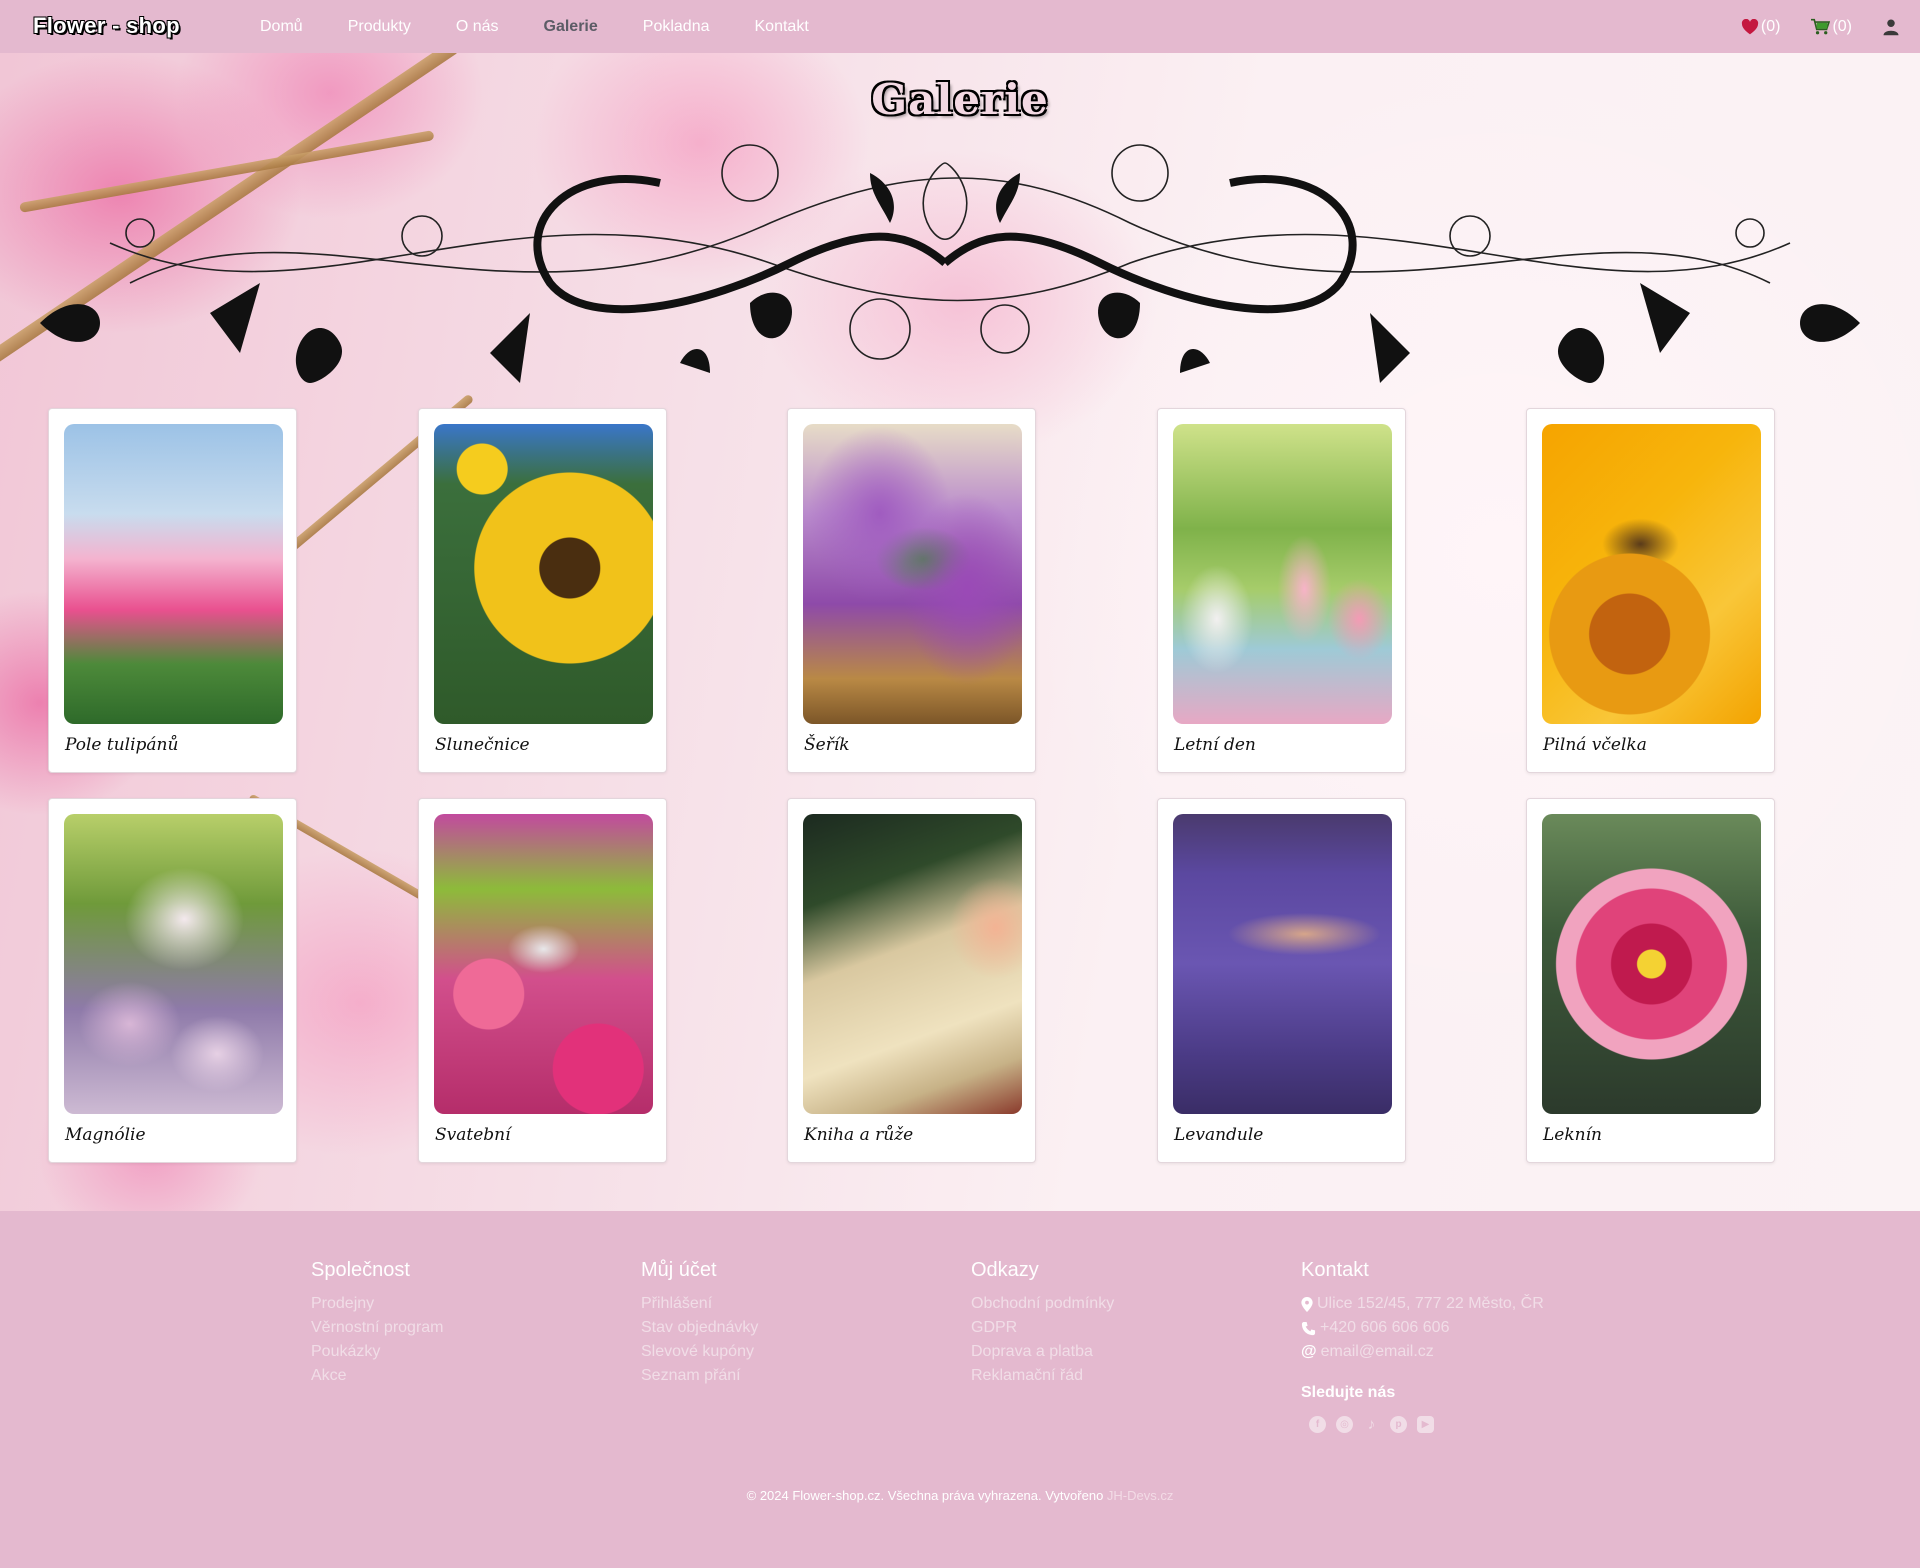  I want to click on instagram-icon: ◎, so click(1344, 1424).